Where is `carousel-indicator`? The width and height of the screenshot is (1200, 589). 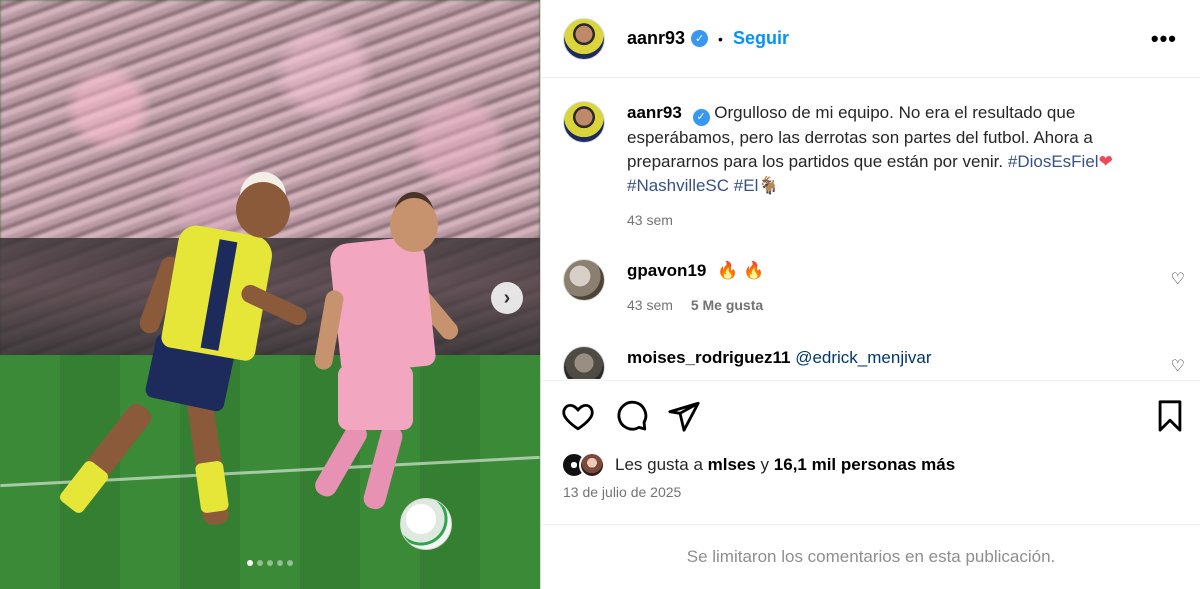
carousel-indicator is located at coordinates (270, 563).